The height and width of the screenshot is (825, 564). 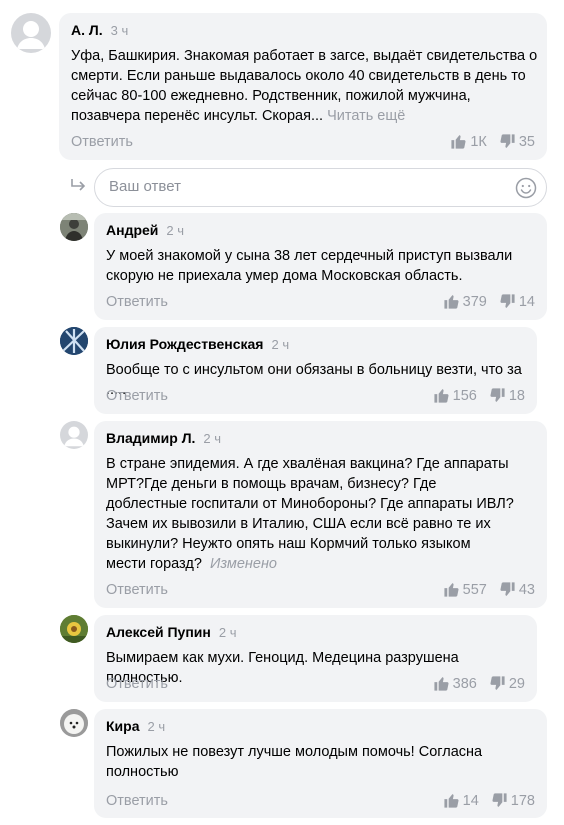 What do you see at coordinates (132, 230) in the screenshot?
I see `comment-author: Андрей` at bounding box center [132, 230].